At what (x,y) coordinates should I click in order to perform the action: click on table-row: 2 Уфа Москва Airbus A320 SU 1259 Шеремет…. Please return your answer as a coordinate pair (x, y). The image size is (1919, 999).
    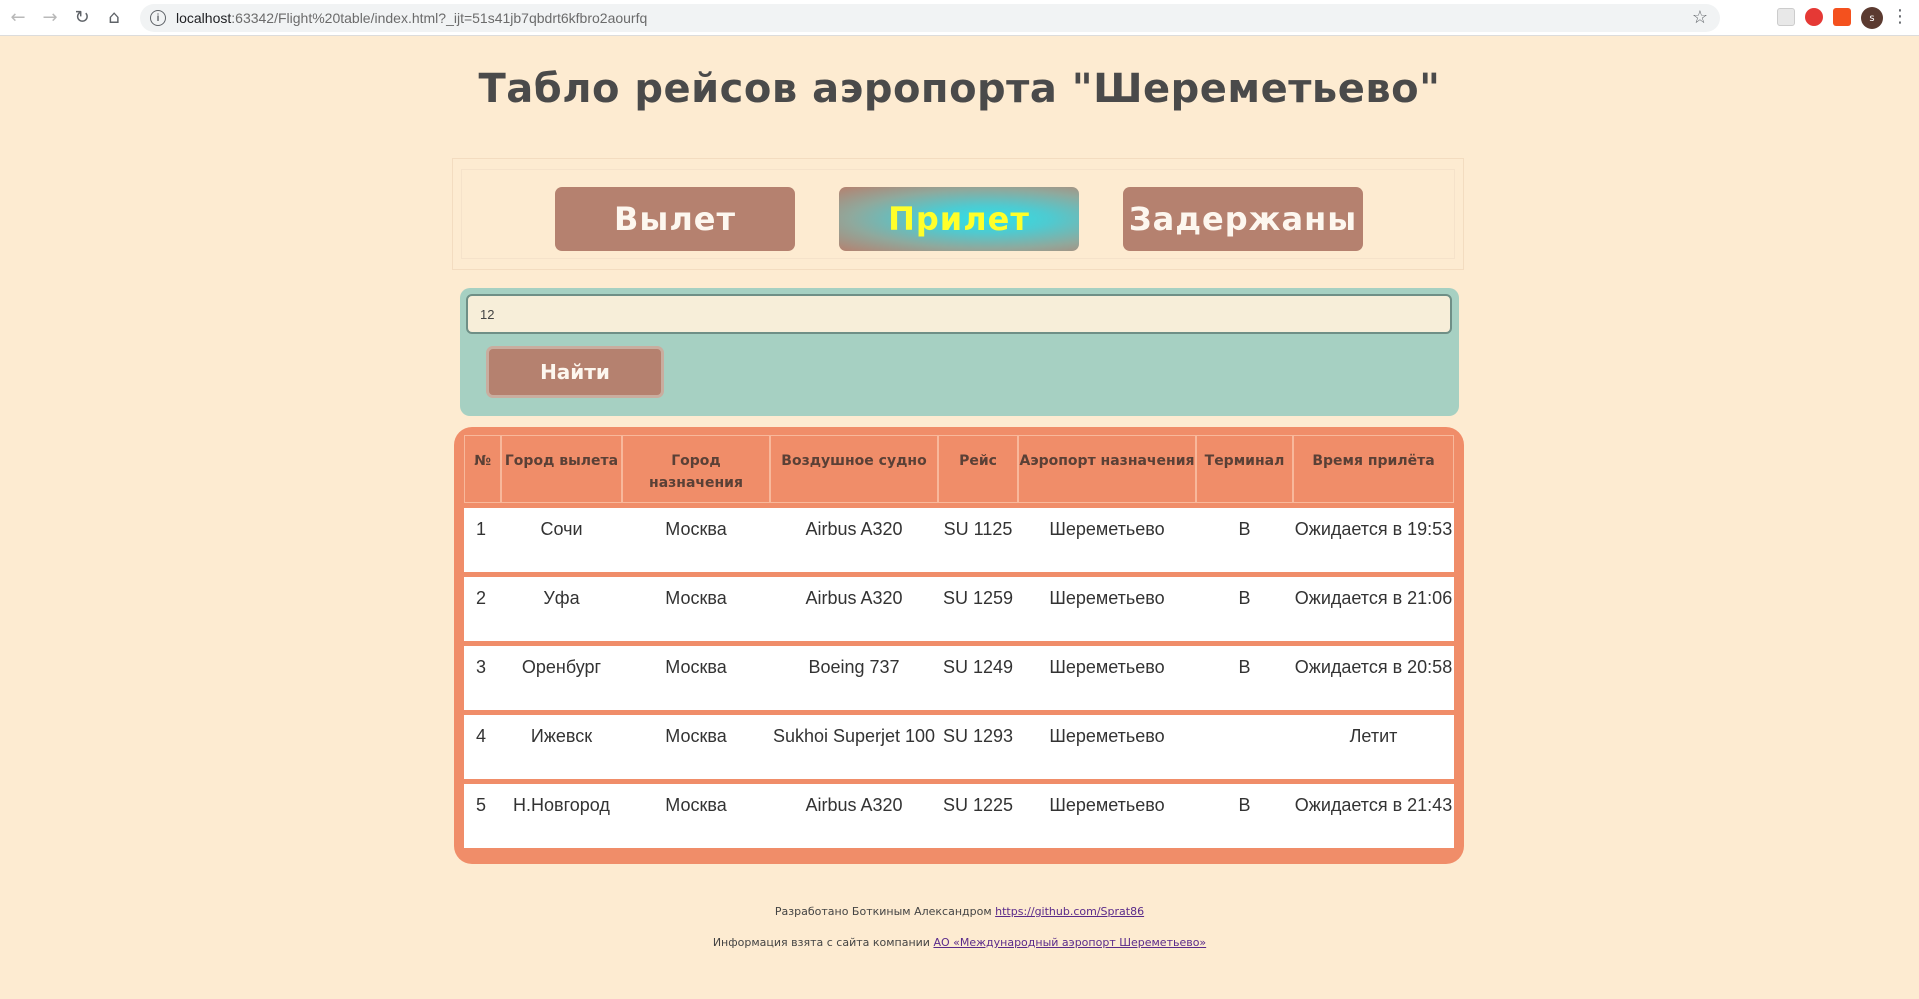
    Looking at the image, I should click on (959, 609).